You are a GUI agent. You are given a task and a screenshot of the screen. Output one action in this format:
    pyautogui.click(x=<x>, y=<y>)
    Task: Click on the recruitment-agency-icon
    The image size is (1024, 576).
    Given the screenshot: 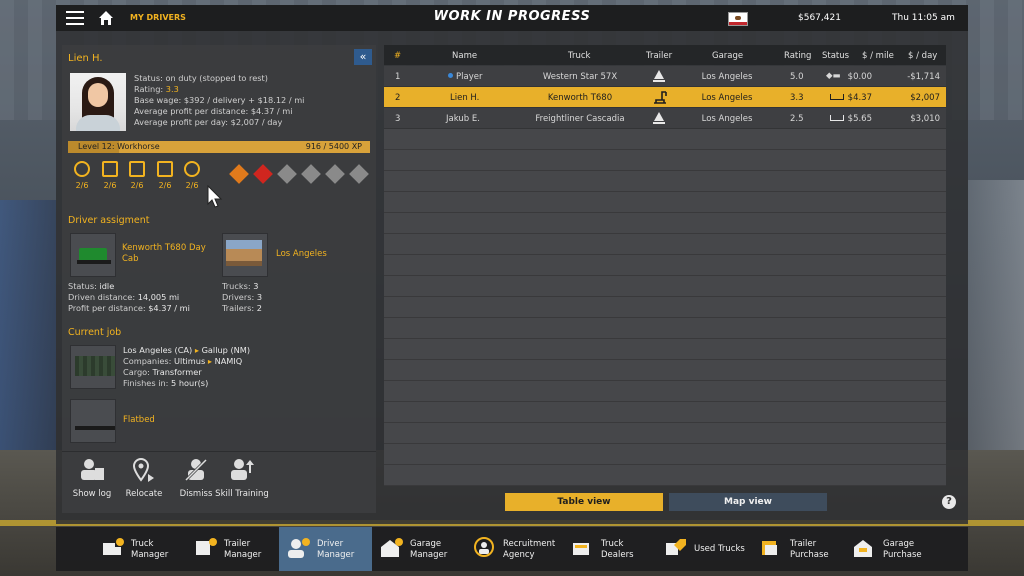 What is the action you would take?
    pyautogui.click(x=484, y=547)
    